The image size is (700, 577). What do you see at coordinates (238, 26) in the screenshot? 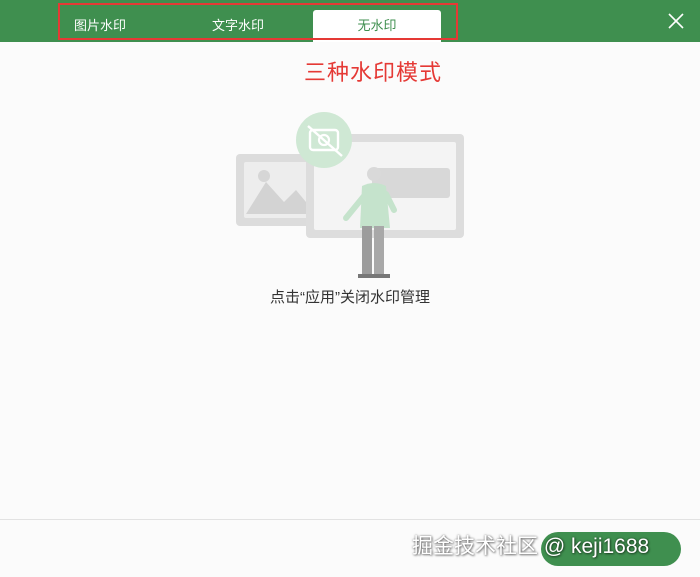
I see `tab-text-watermark: 文字水印` at bounding box center [238, 26].